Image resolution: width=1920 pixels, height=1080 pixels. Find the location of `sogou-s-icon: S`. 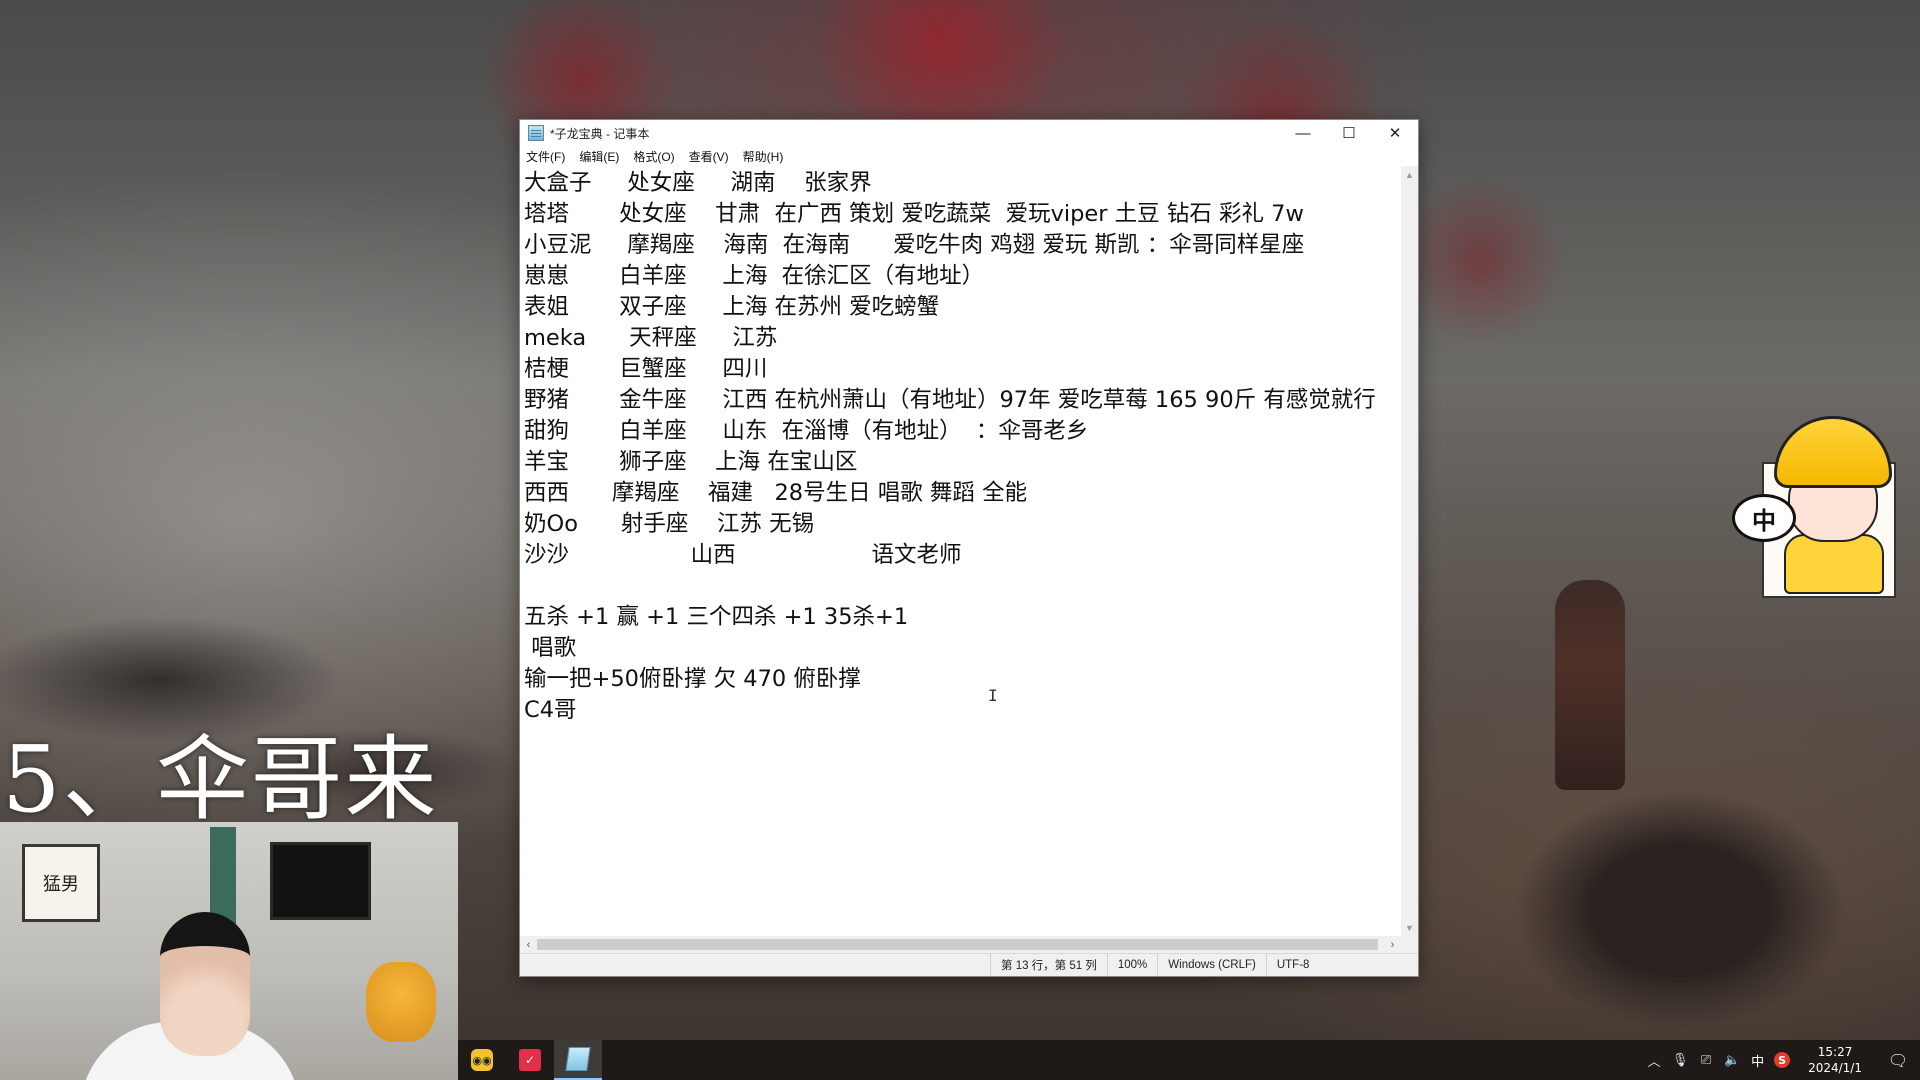

sogou-s-icon: S is located at coordinates (1782, 1060).